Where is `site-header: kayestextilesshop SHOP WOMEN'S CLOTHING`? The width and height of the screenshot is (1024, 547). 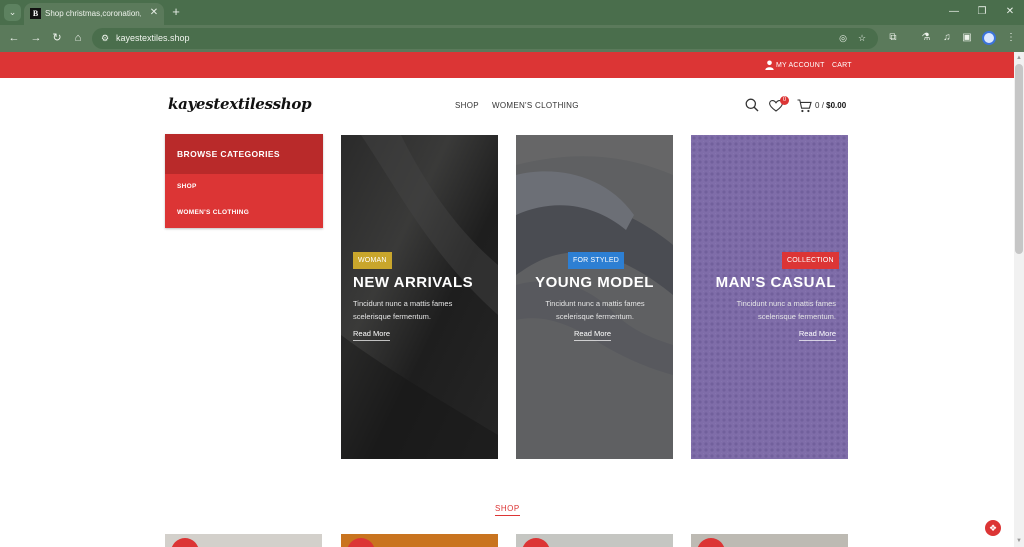
site-header: kayestextilesshop SHOP WOMEN'S CLOTHING is located at coordinates (507, 106).